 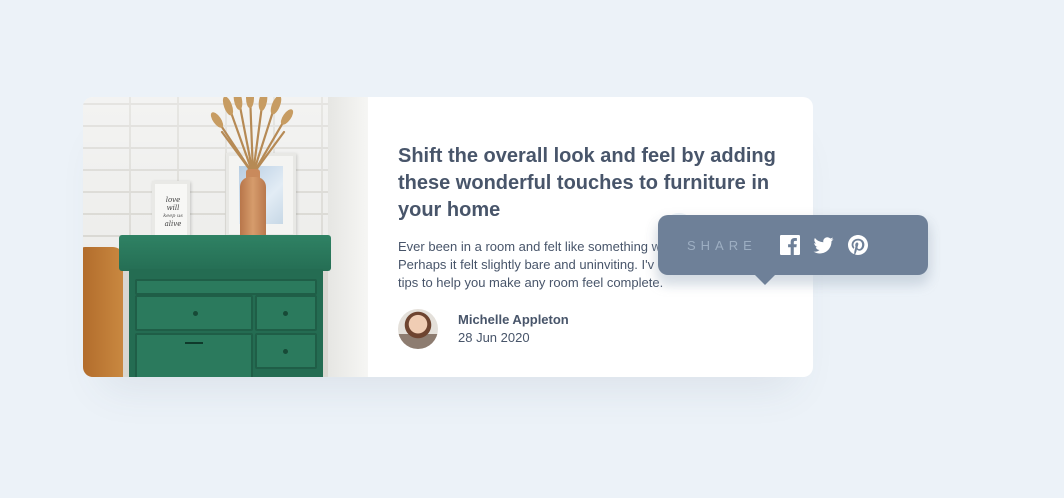 I want to click on pinterest-icon, so click(x=858, y=245).